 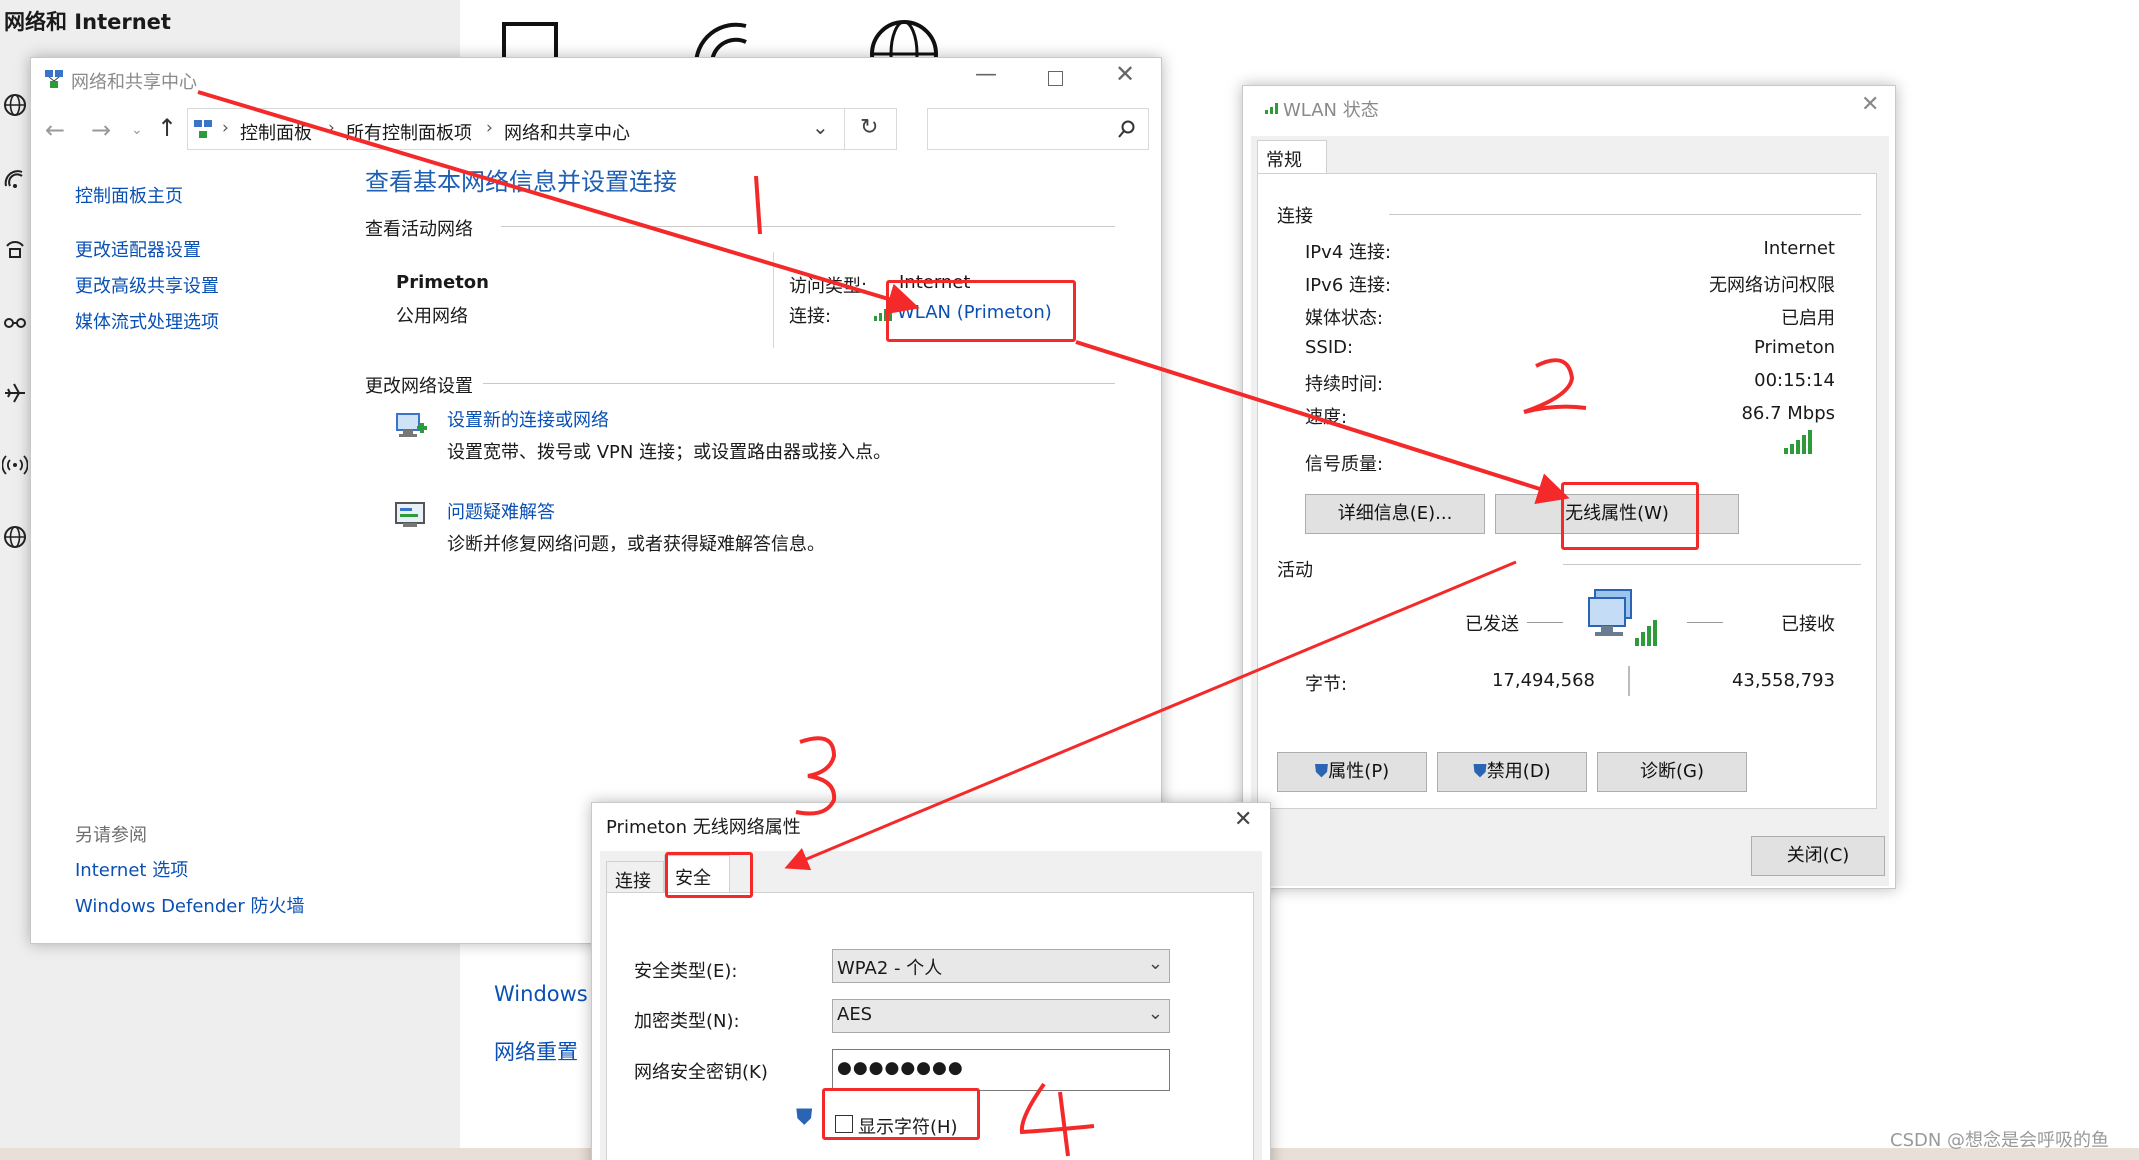 What do you see at coordinates (1331, 110) in the screenshot?
I see `wlan-status-title: WLAN 状态` at bounding box center [1331, 110].